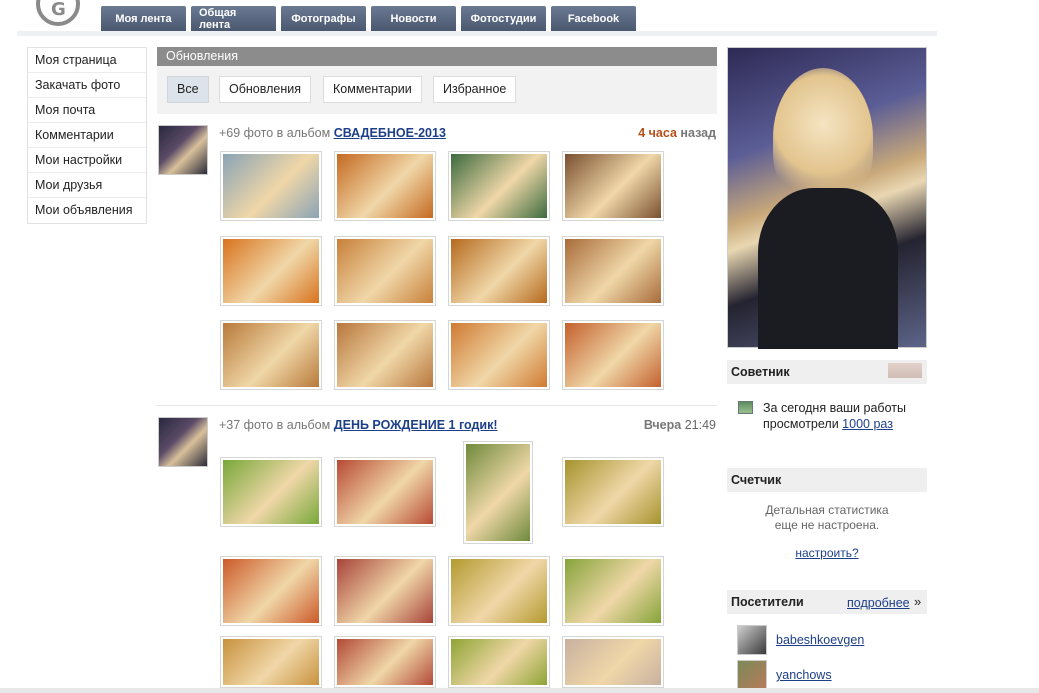 The width and height of the screenshot is (1039, 693). Describe the element at coordinates (827, 553) in the screenshot. I see `counter-setup-link: настроить?` at that location.